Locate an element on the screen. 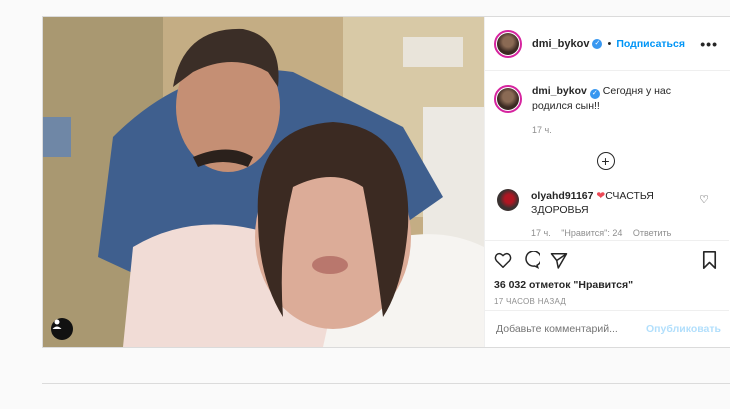 This screenshot has height=409, width=730. caption-time: 17 ч. is located at coordinates (612, 130).